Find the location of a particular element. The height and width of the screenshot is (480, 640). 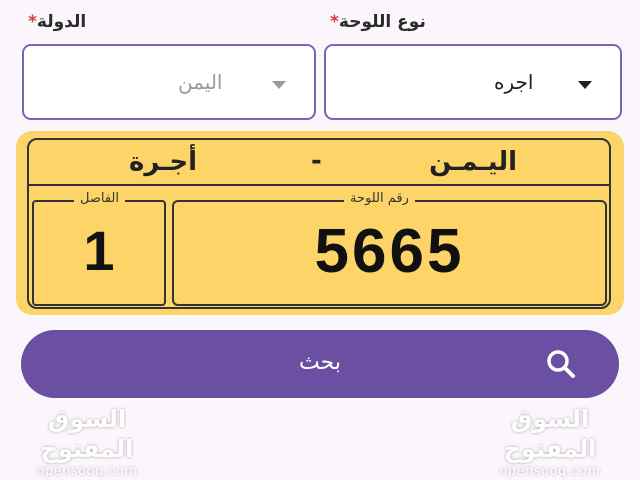

plate-type-label: نوع اللوحة* is located at coordinates (375, 22).